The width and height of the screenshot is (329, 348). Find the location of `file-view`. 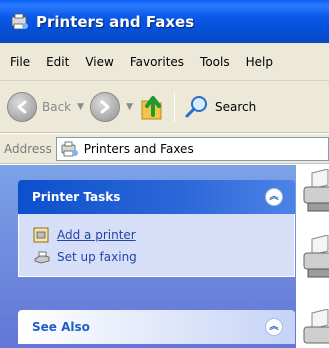

file-view is located at coordinates (312, 256).